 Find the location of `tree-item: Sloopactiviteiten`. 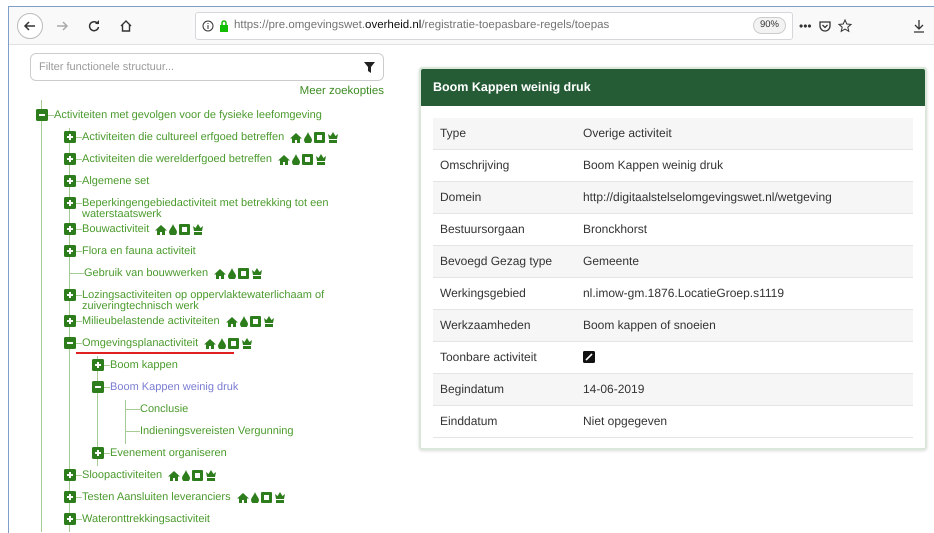

tree-item: Sloopactiviteiten is located at coordinates (122, 476).